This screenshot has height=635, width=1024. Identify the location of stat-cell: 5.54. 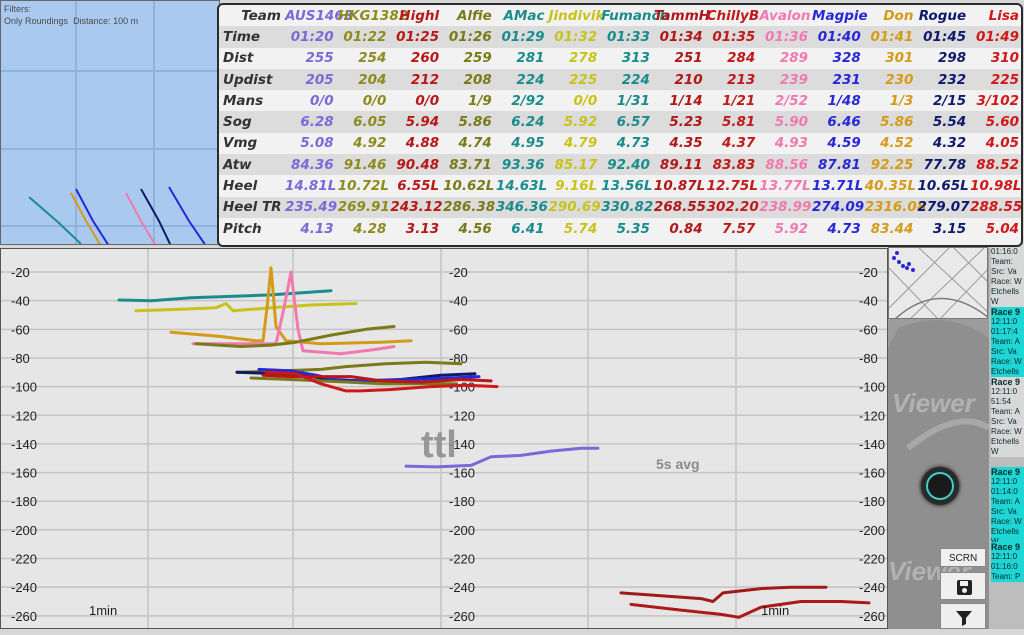
(942, 122).